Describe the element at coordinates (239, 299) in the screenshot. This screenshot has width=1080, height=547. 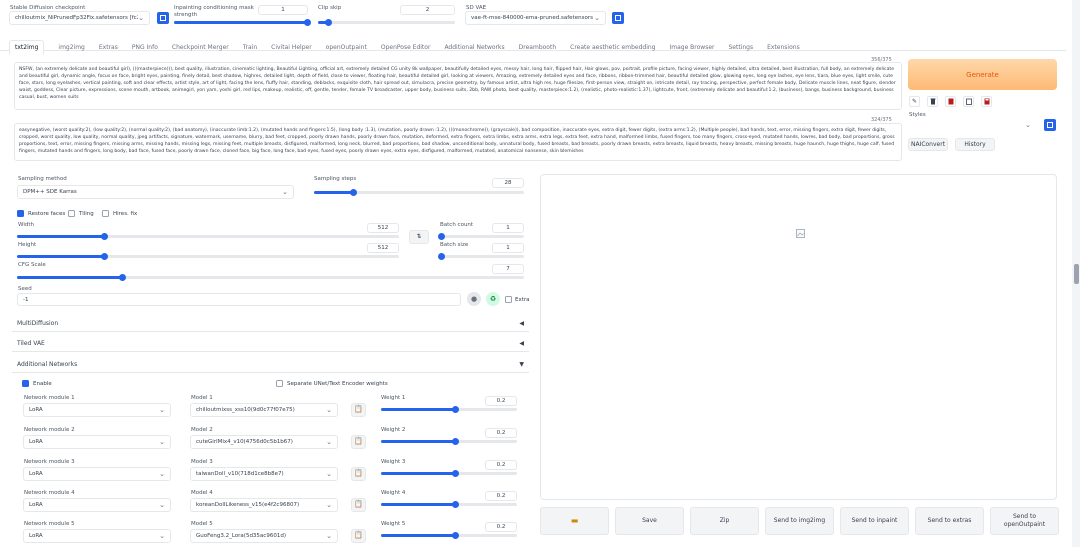
I see `seed-input: -1` at that location.